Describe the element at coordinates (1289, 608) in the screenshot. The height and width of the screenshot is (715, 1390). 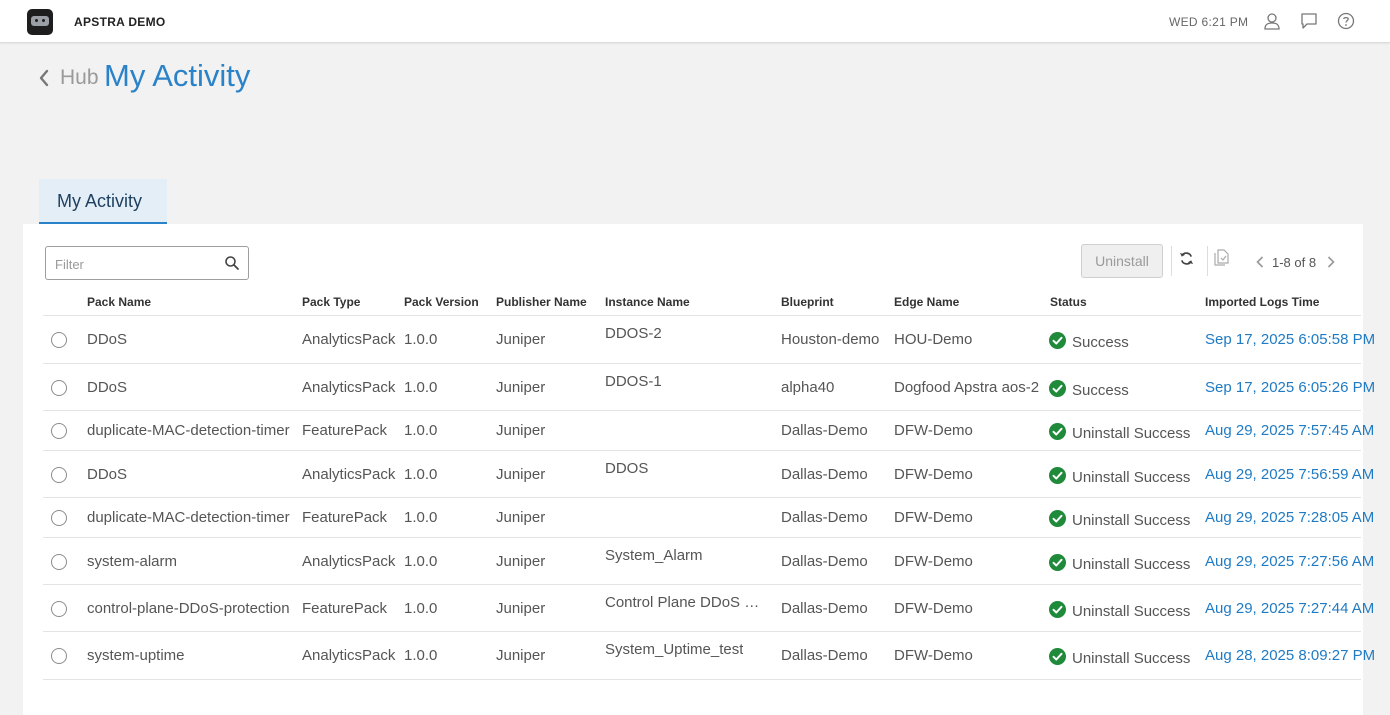
I see `imported-logs-time-link: Aug 29, 2025 7:27:44 AM` at that location.